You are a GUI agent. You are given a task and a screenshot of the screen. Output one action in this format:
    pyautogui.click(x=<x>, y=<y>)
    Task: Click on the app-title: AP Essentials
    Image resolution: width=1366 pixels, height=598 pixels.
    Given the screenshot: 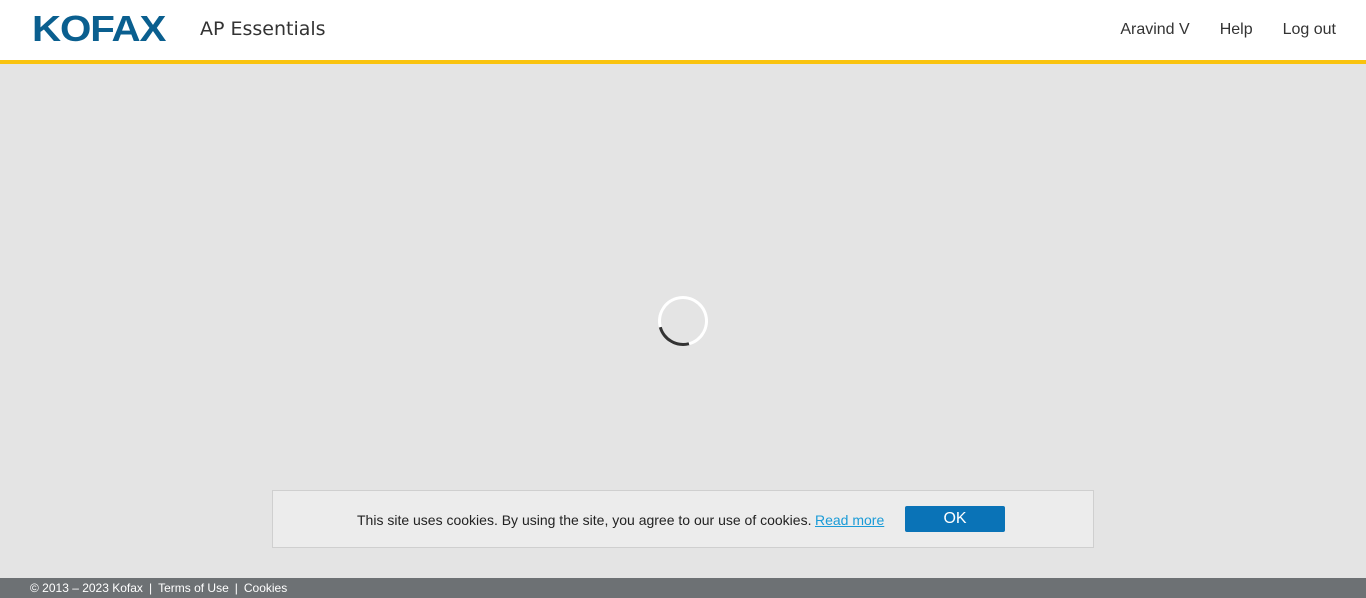 What is the action you would take?
    pyautogui.click(x=263, y=29)
    